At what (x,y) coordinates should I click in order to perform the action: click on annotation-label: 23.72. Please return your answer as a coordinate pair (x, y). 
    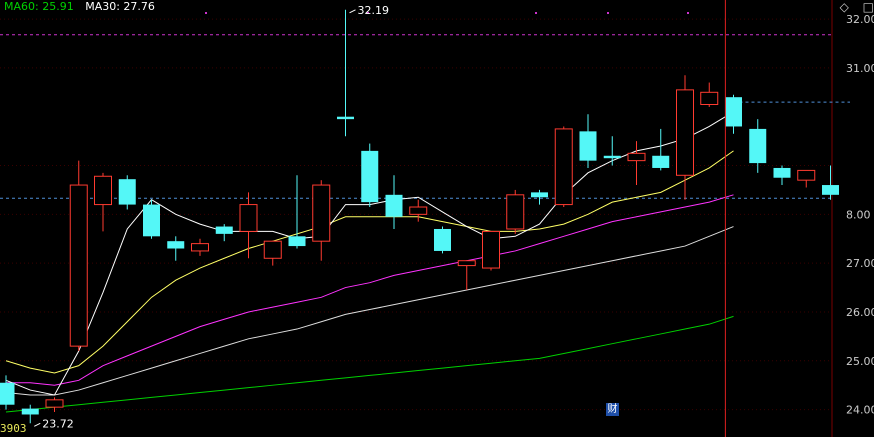
    Looking at the image, I should click on (58, 423).